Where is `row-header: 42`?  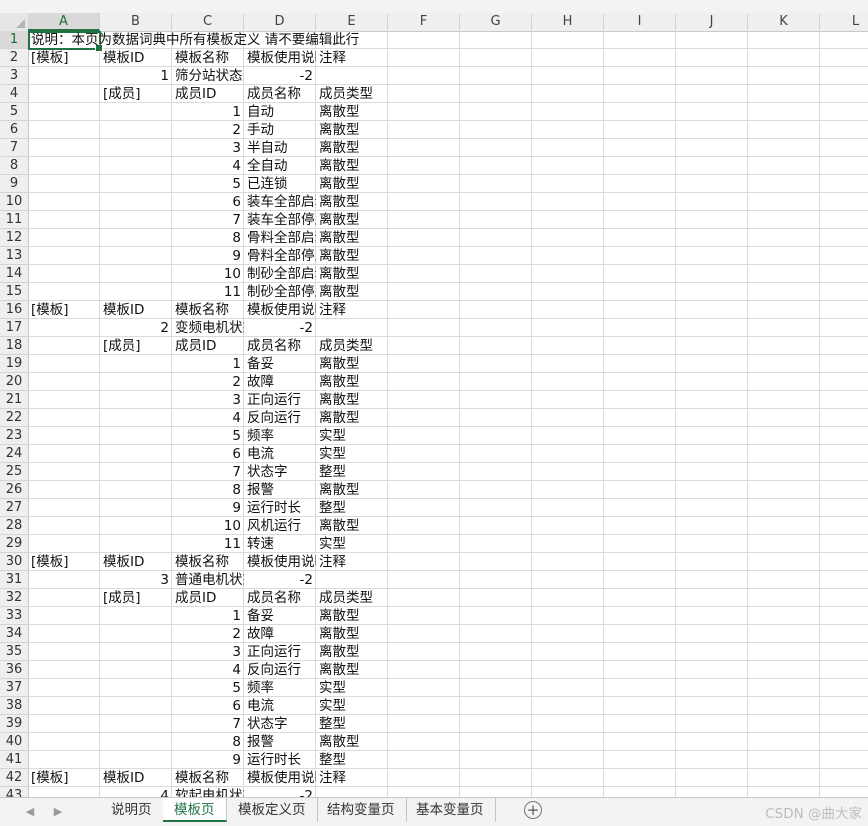 row-header: 42 is located at coordinates (14, 778).